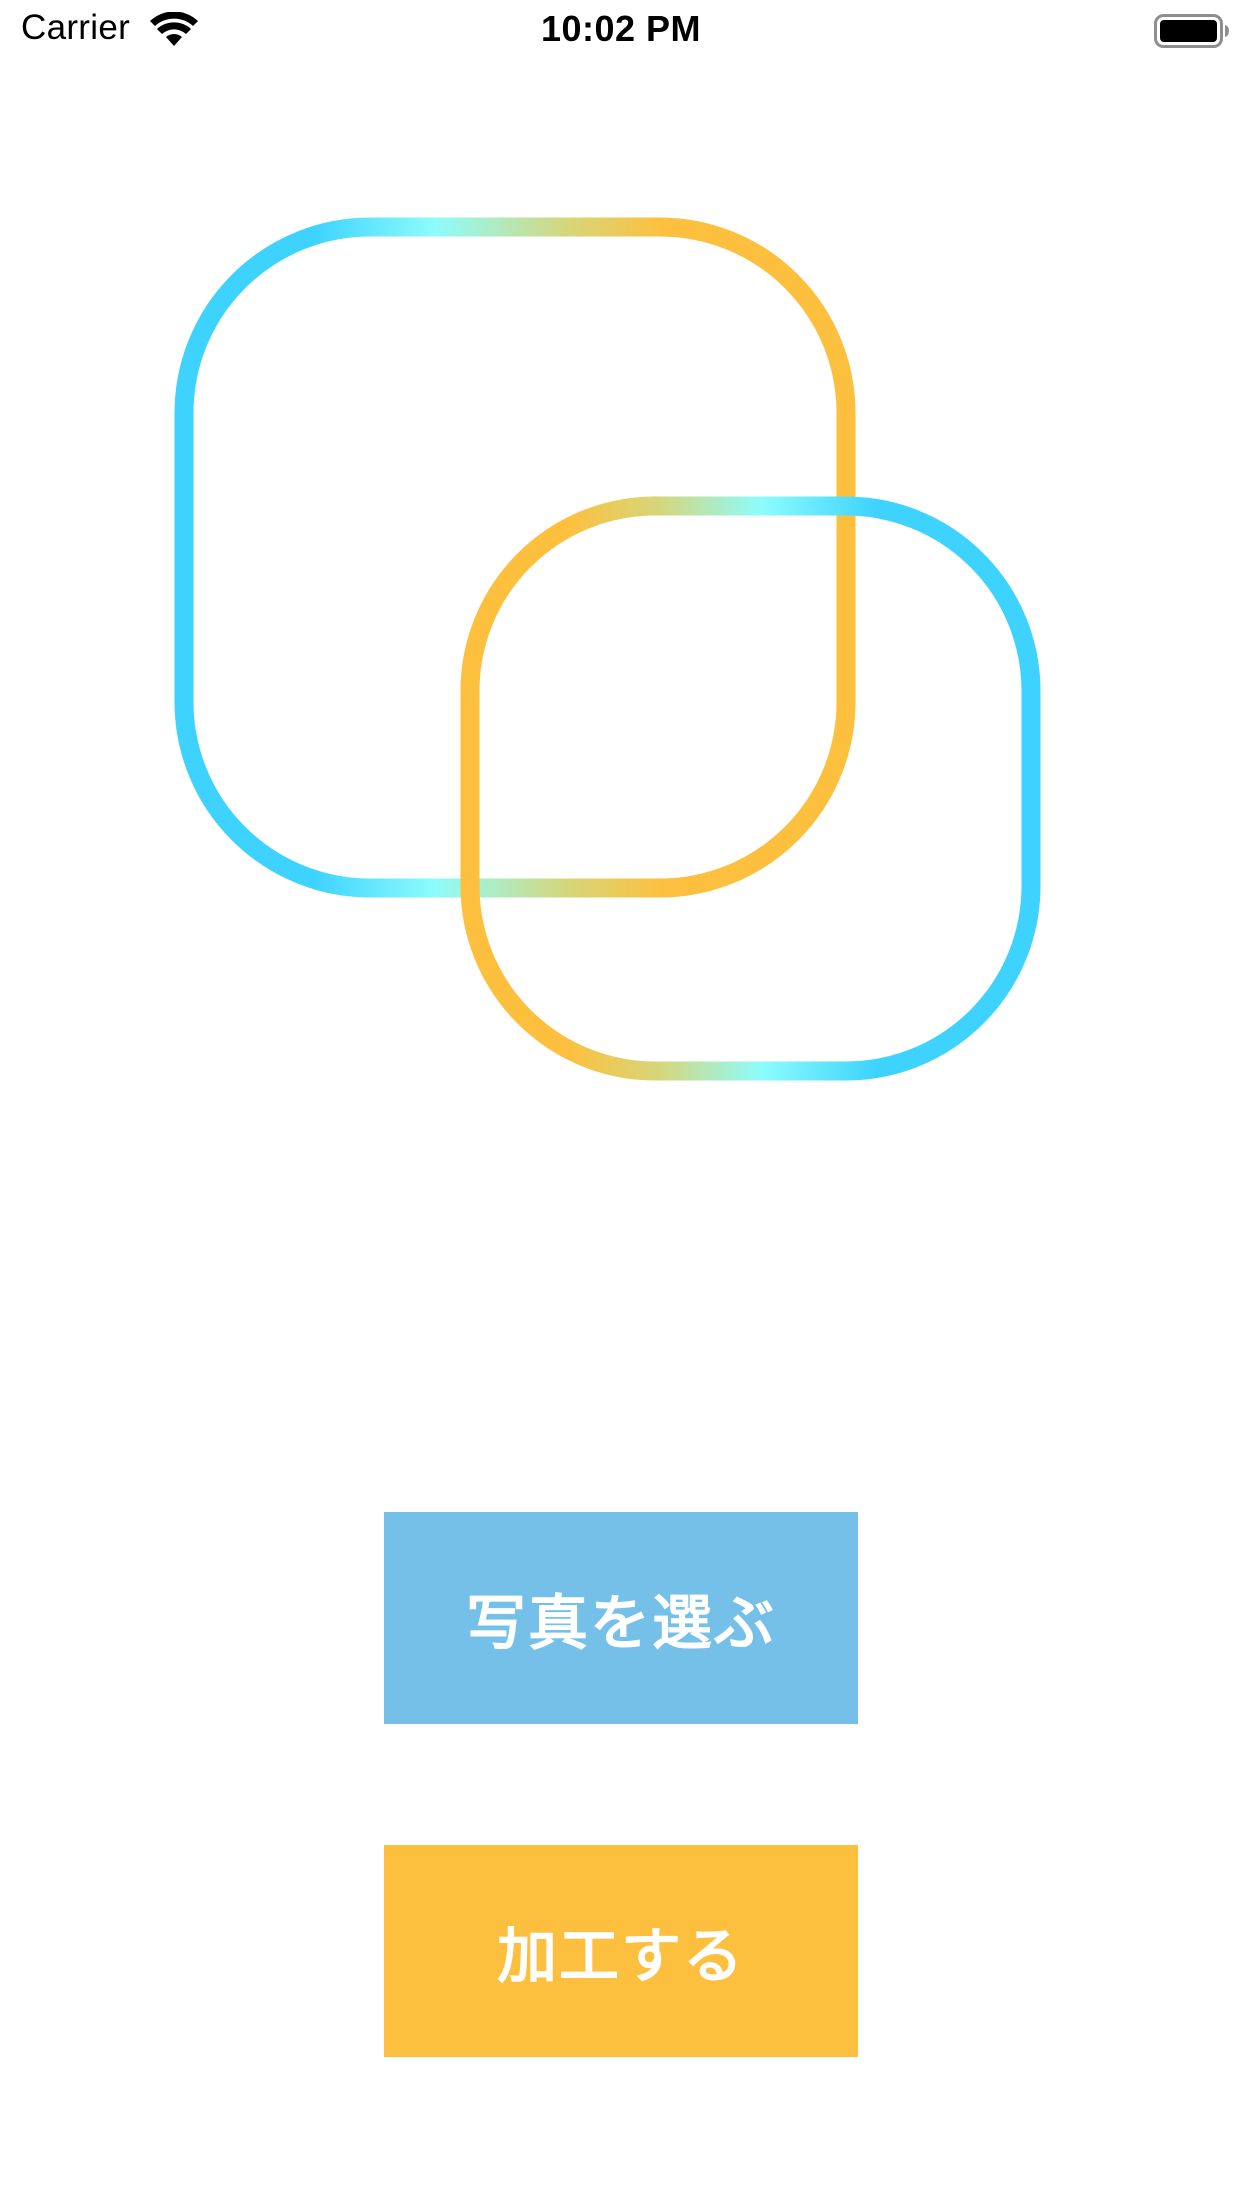 The image size is (1242, 2208). What do you see at coordinates (621, 1951) in the screenshot?
I see `process-button: 加工する` at bounding box center [621, 1951].